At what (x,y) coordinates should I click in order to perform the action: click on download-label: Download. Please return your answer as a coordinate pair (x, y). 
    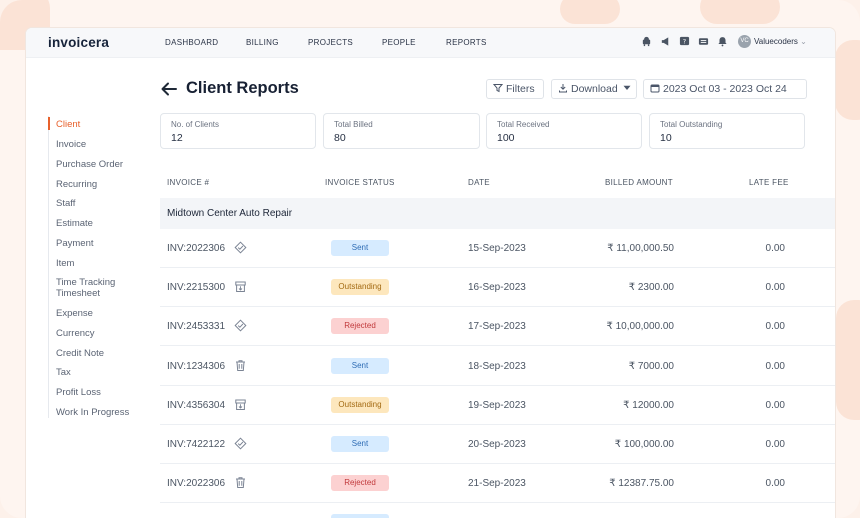
    Looking at the image, I should click on (594, 89).